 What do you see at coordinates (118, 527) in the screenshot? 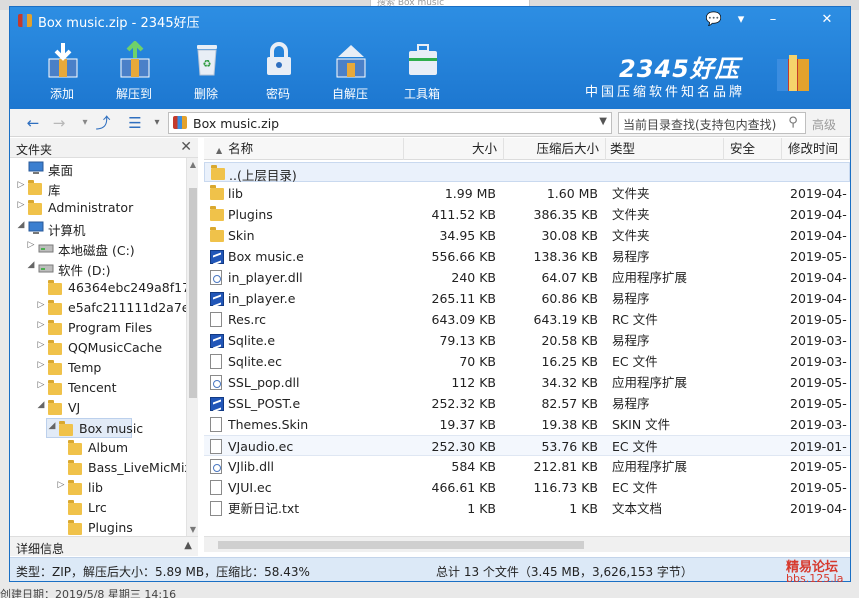
I see `tree-item: Plugins` at bounding box center [118, 527].